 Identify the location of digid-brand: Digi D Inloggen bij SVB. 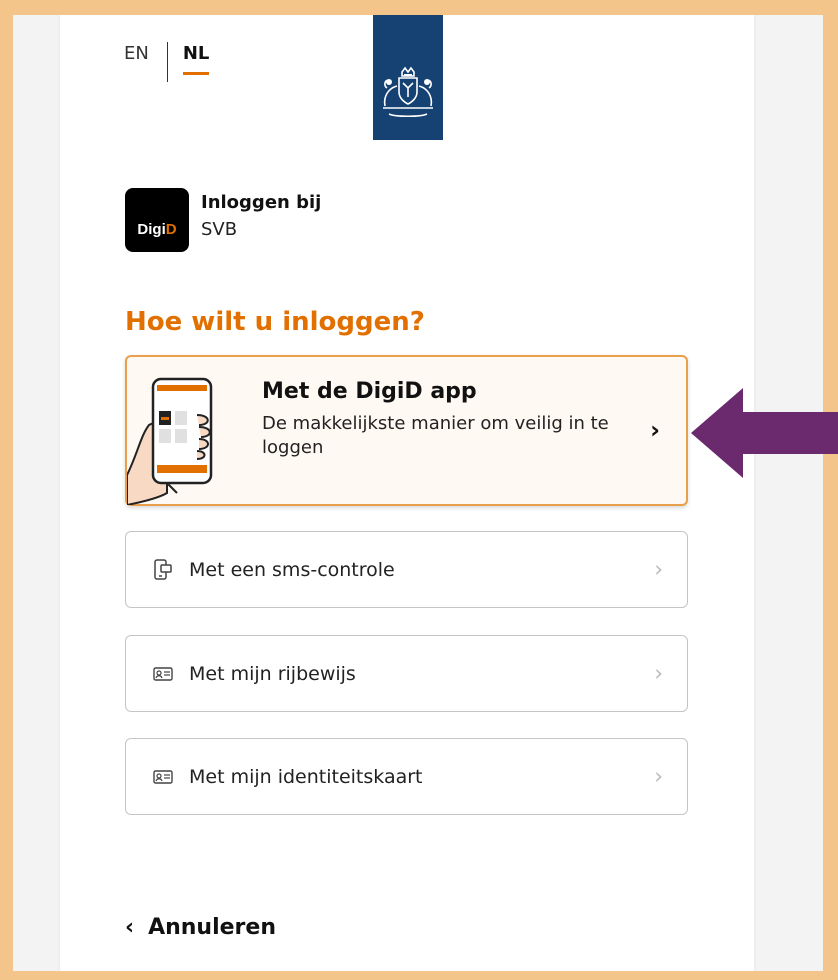
(223, 220).